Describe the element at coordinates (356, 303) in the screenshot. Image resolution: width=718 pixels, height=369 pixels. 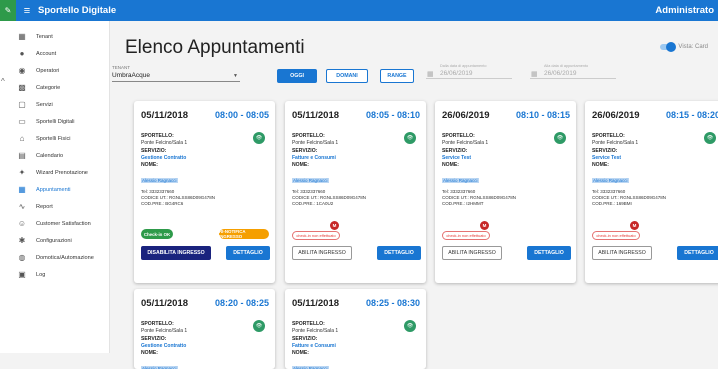
I see `card-header: 05/11/2018 08:25 - 08:30` at that location.